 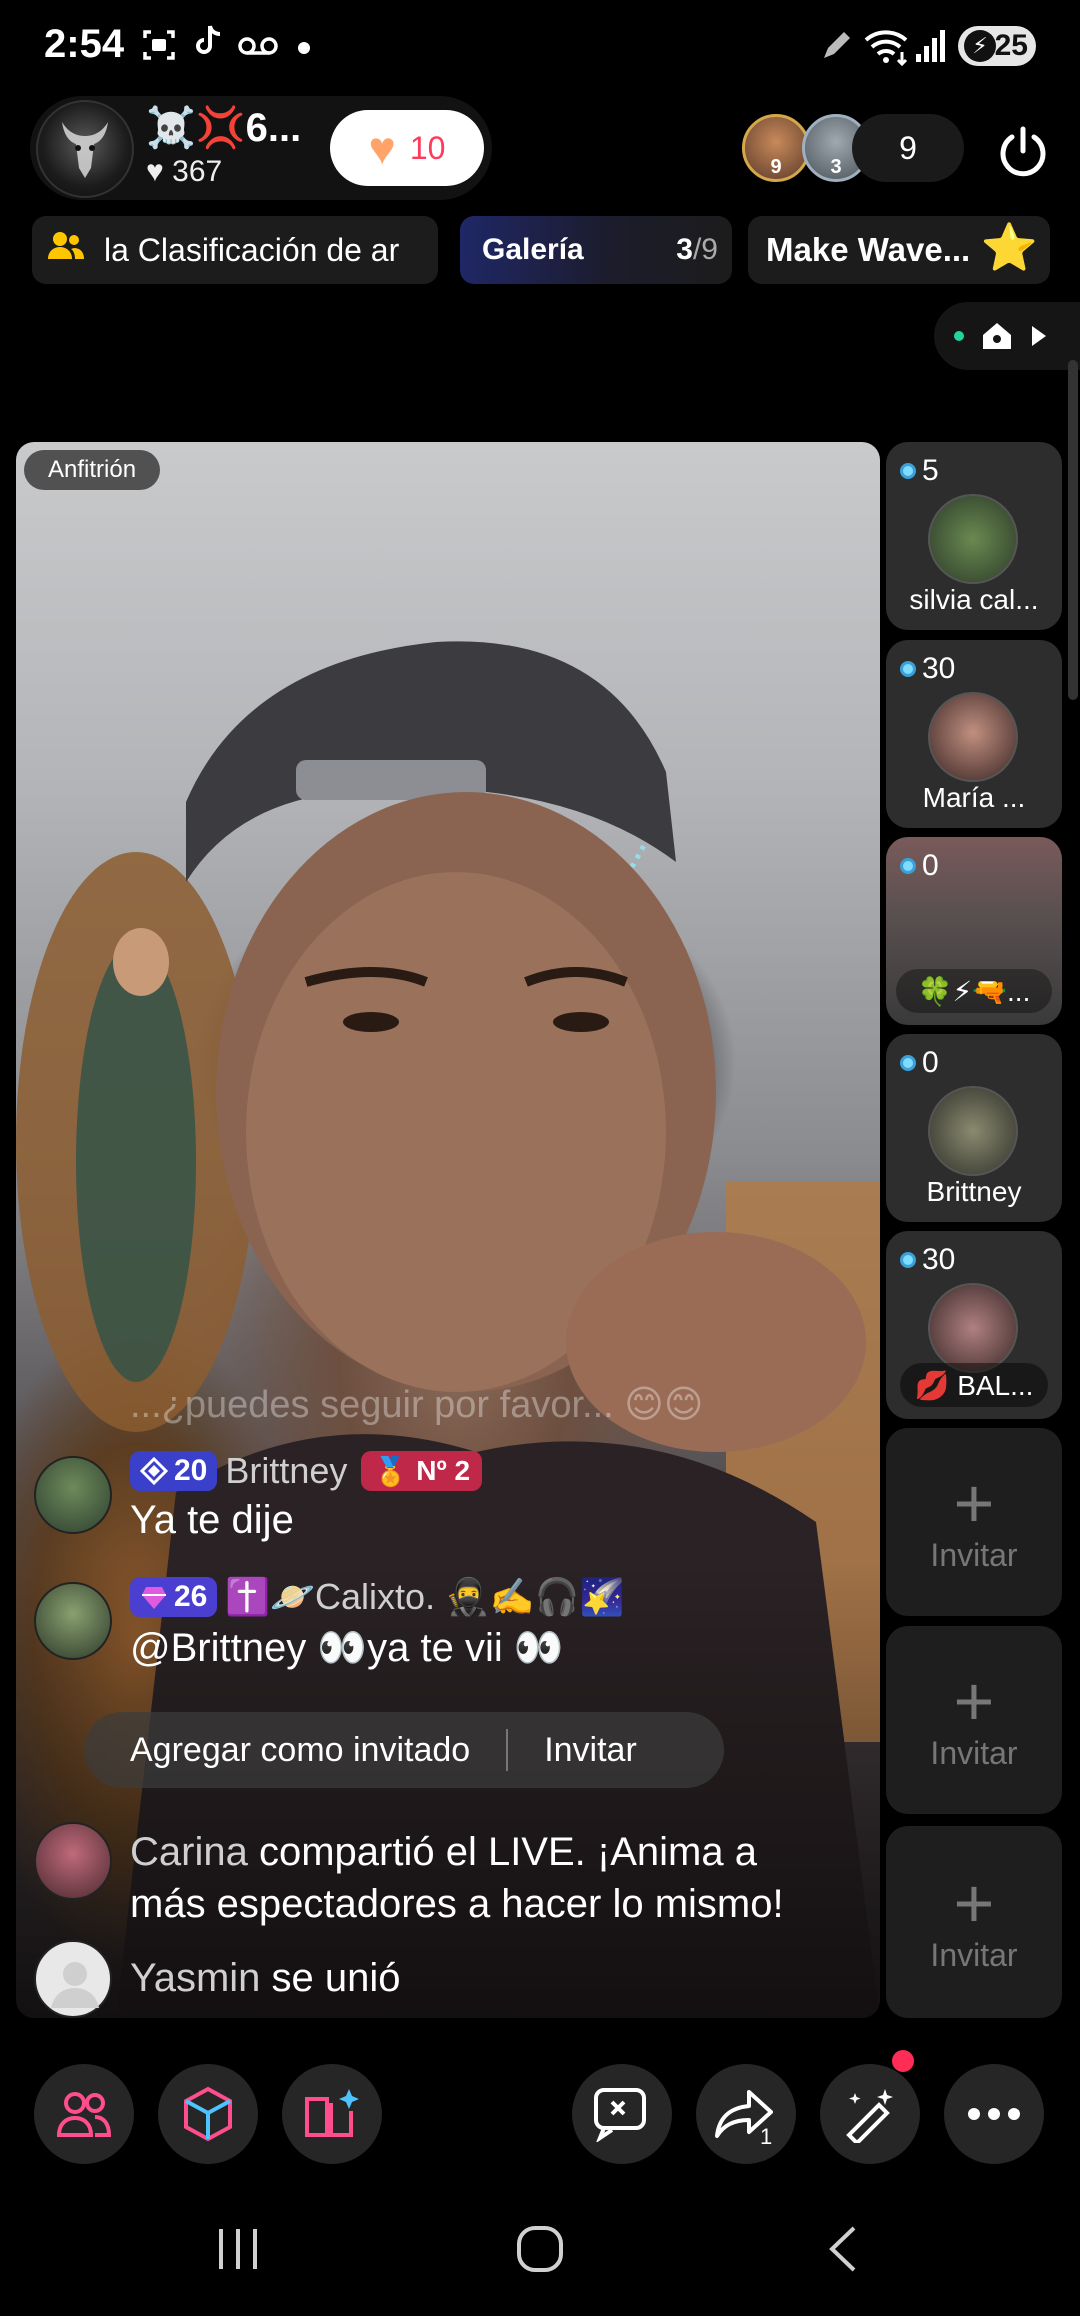 What do you see at coordinates (75, 1985) in the screenshot?
I see `default-user-icon` at bounding box center [75, 1985].